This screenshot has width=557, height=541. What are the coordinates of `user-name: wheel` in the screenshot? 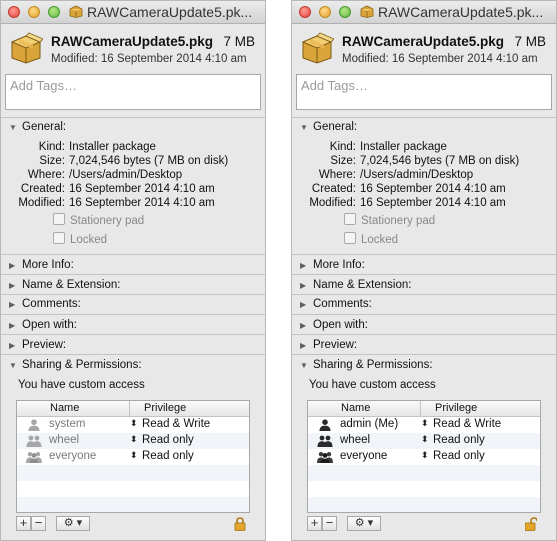 It's located at (64, 440).